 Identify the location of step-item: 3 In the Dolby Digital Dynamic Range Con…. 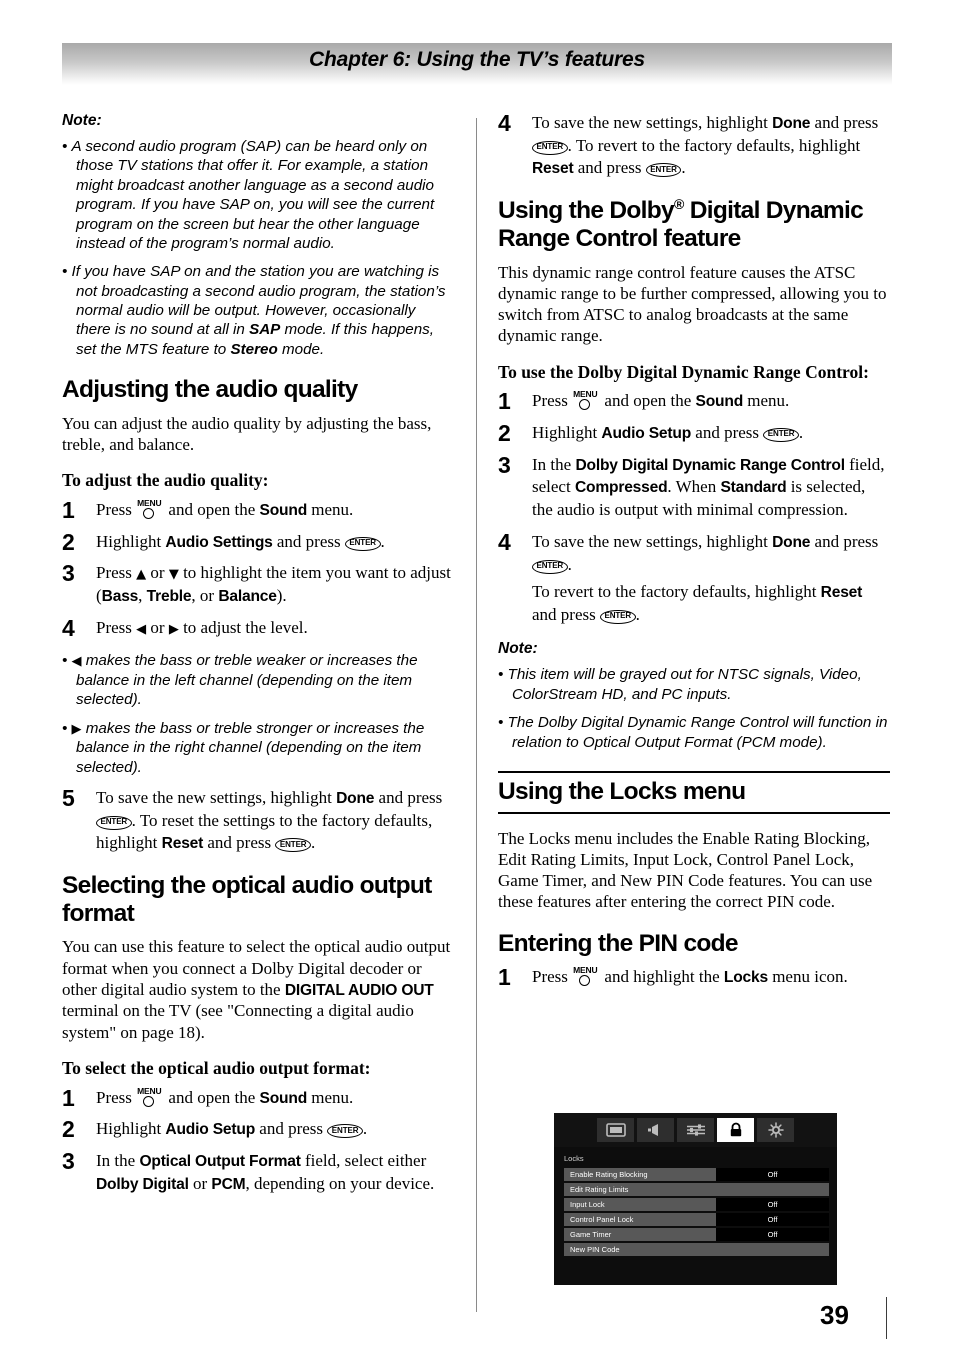
(694, 487).